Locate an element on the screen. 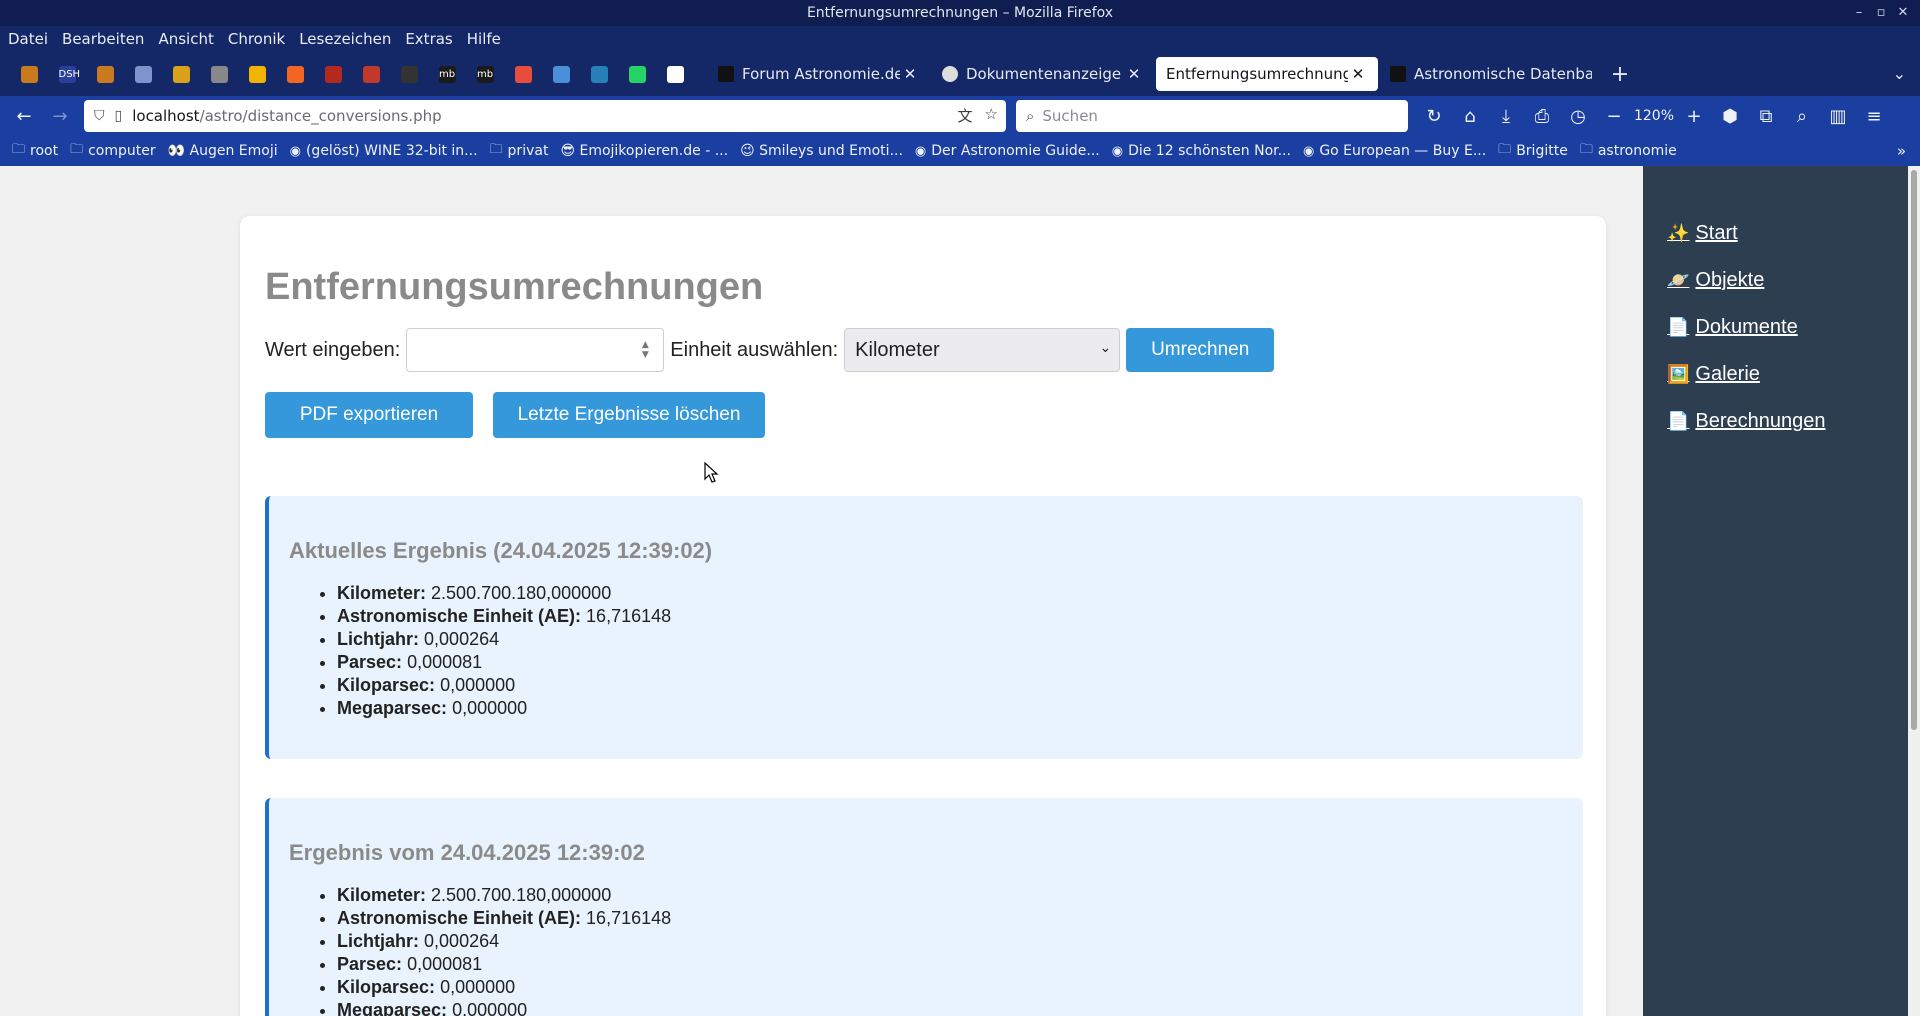  pinned-tab-1: DSH is located at coordinates (67, 74).